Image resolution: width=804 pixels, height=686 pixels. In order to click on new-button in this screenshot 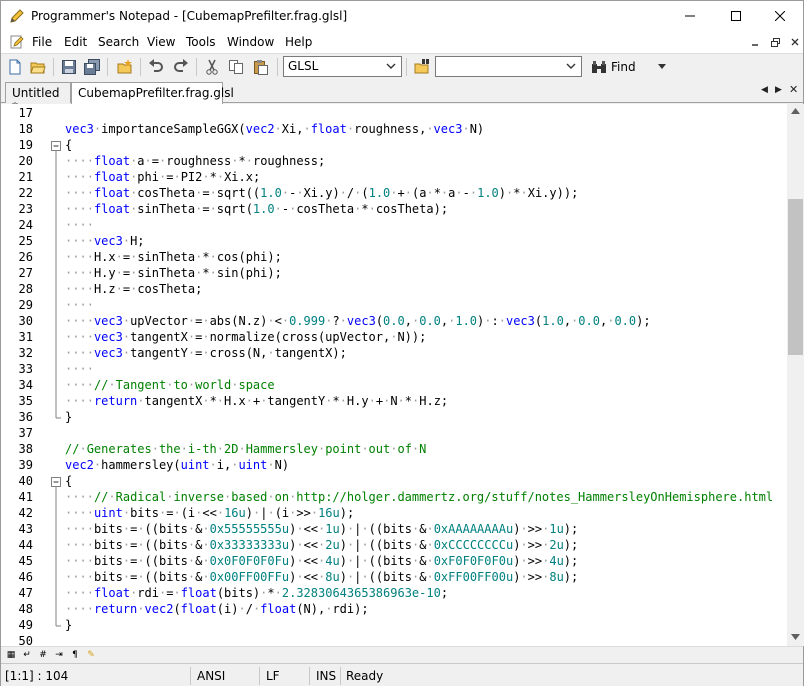, I will do `click(15, 67)`.